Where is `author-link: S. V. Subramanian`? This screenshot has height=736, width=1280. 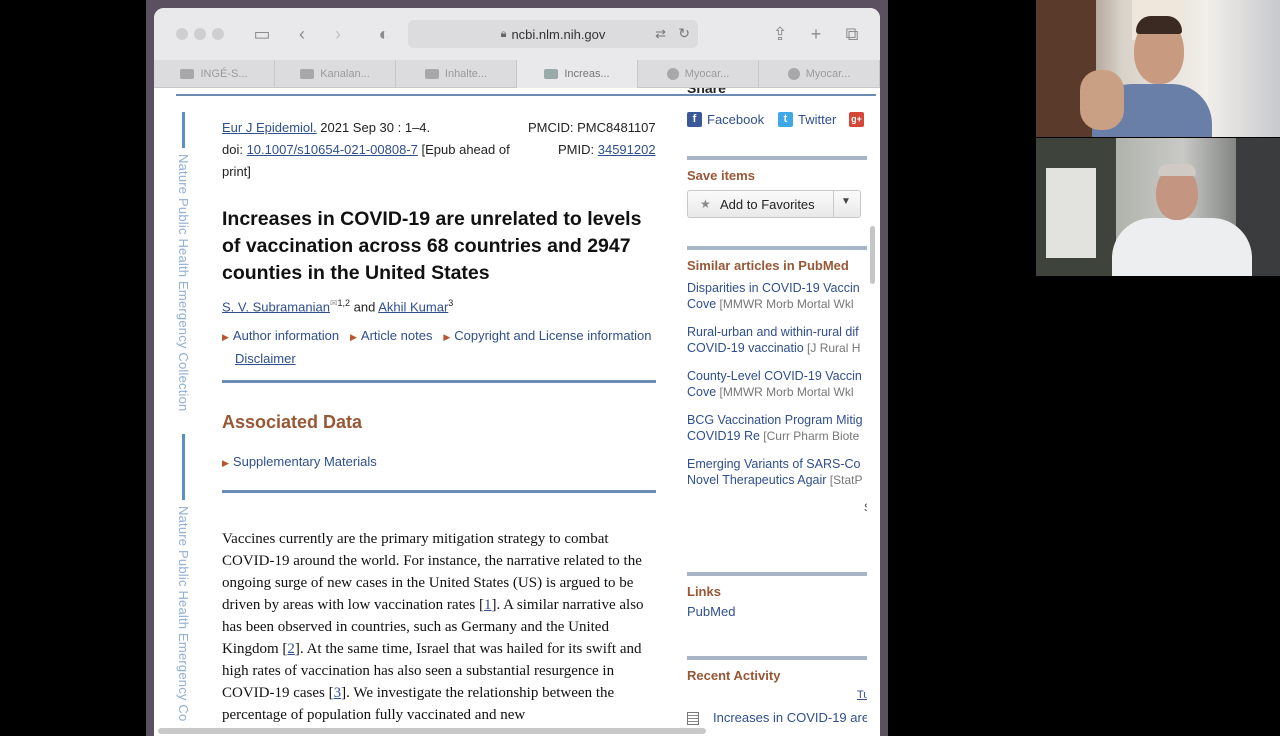
author-link: S. V. Subramanian is located at coordinates (276, 306).